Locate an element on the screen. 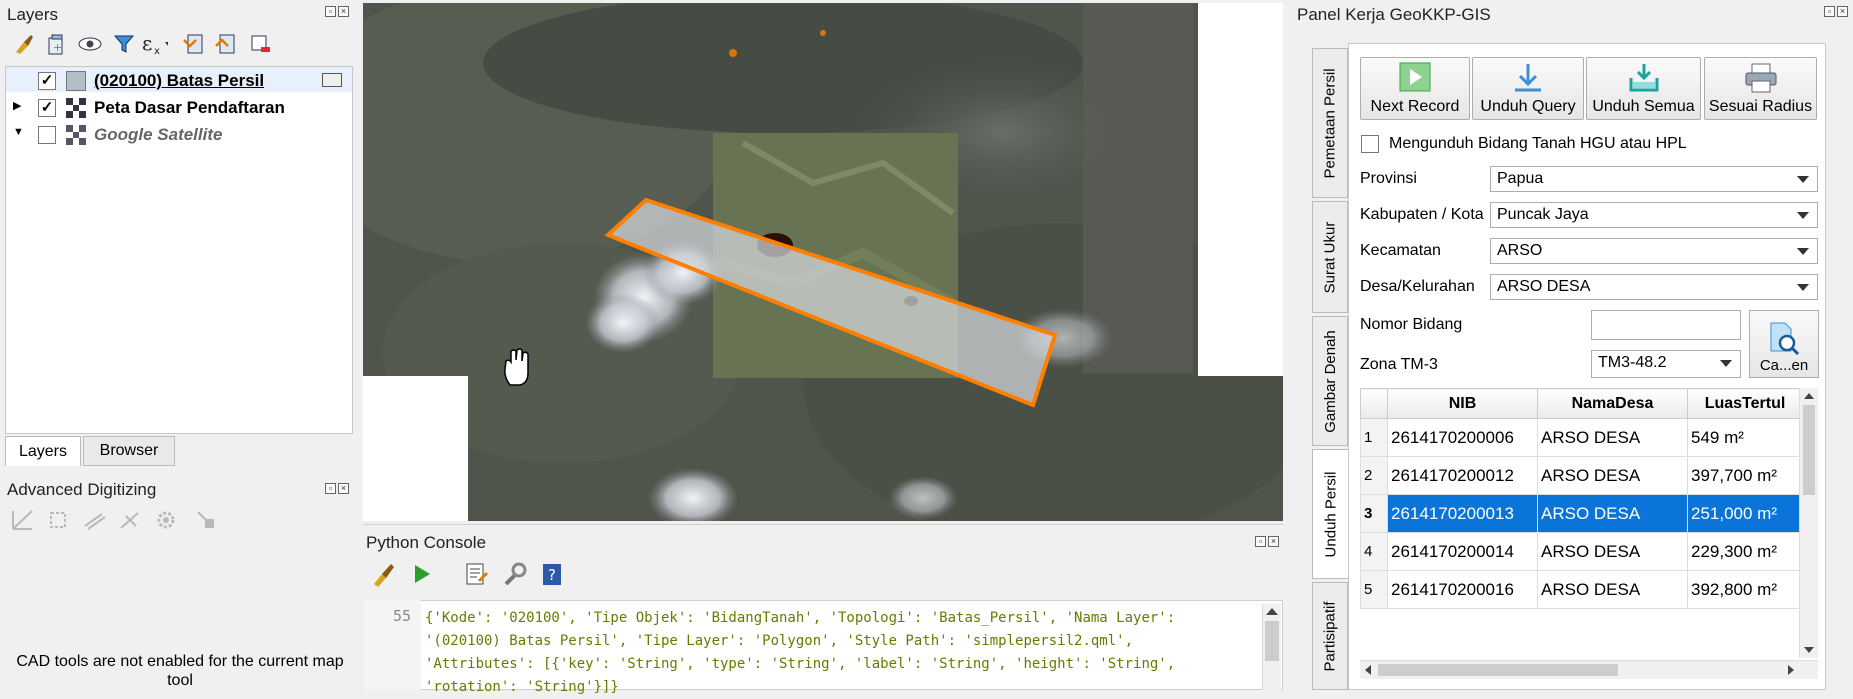  layer-checkbox-google-satellite is located at coordinates (47, 135).